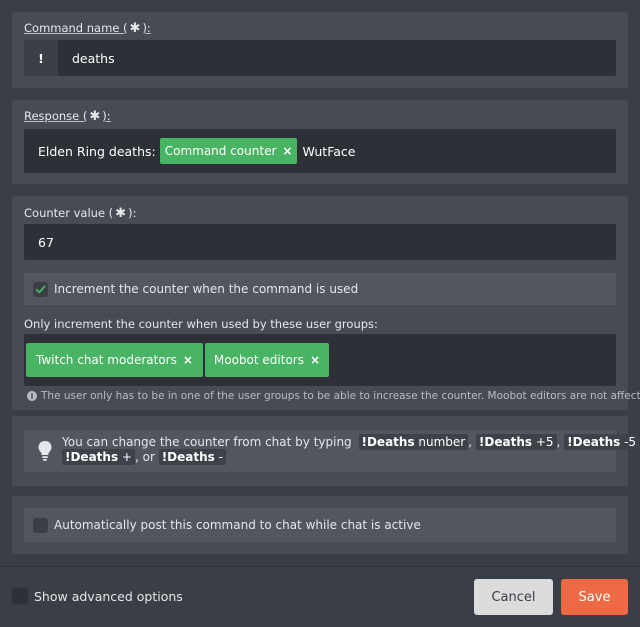 This screenshot has width=640, height=627. What do you see at coordinates (267, 360) in the screenshot?
I see `user-group-tag: Moobot editors ×` at bounding box center [267, 360].